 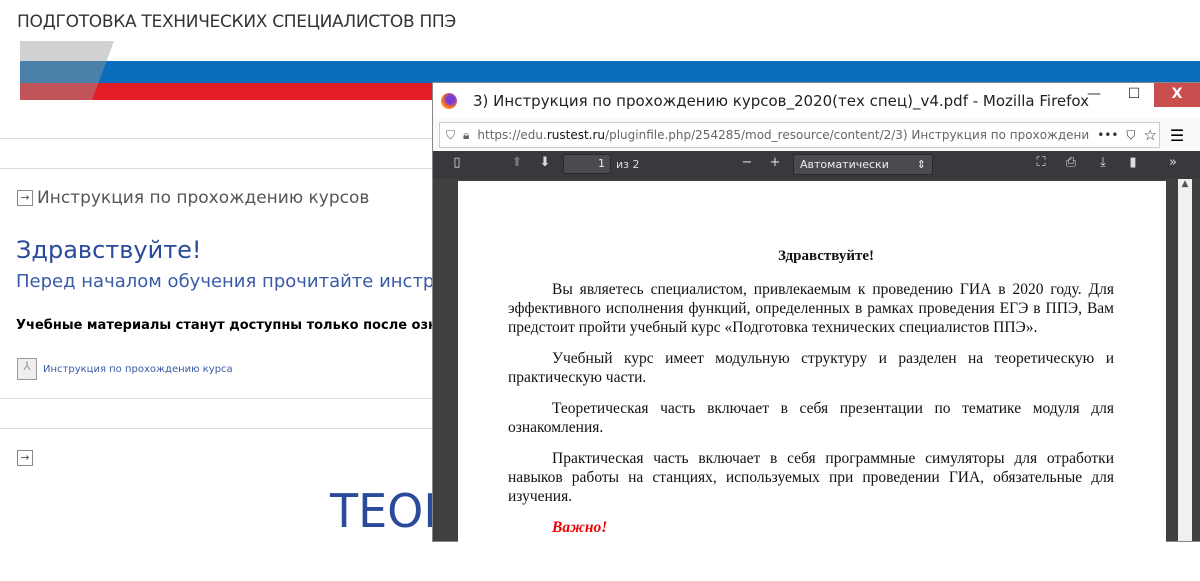 I want to click on lock-icon: 🔒︎, so click(x=466, y=134).